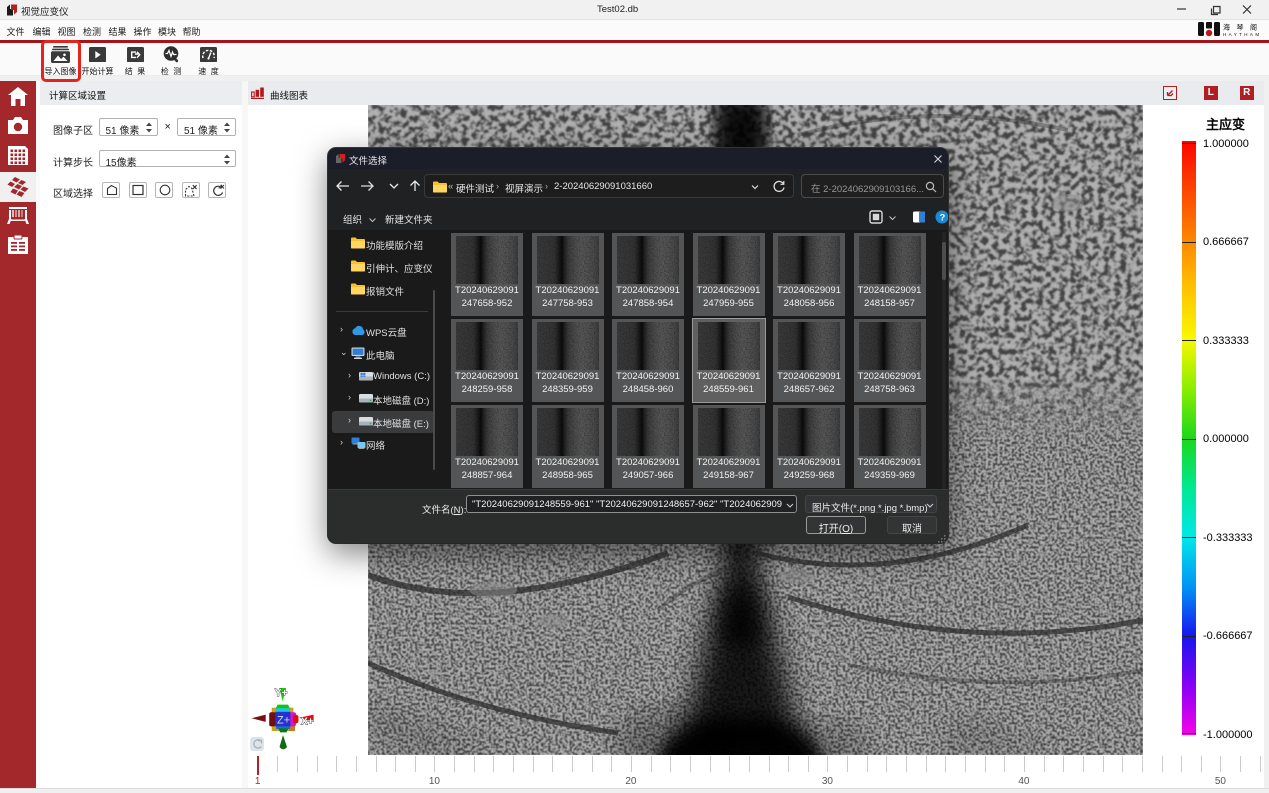 The height and width of the screenshot is (793, 1269). Describe the element at coordinates (1242, 34) in the screenshot. I see `svg-text: HAYTHAM` at that location.